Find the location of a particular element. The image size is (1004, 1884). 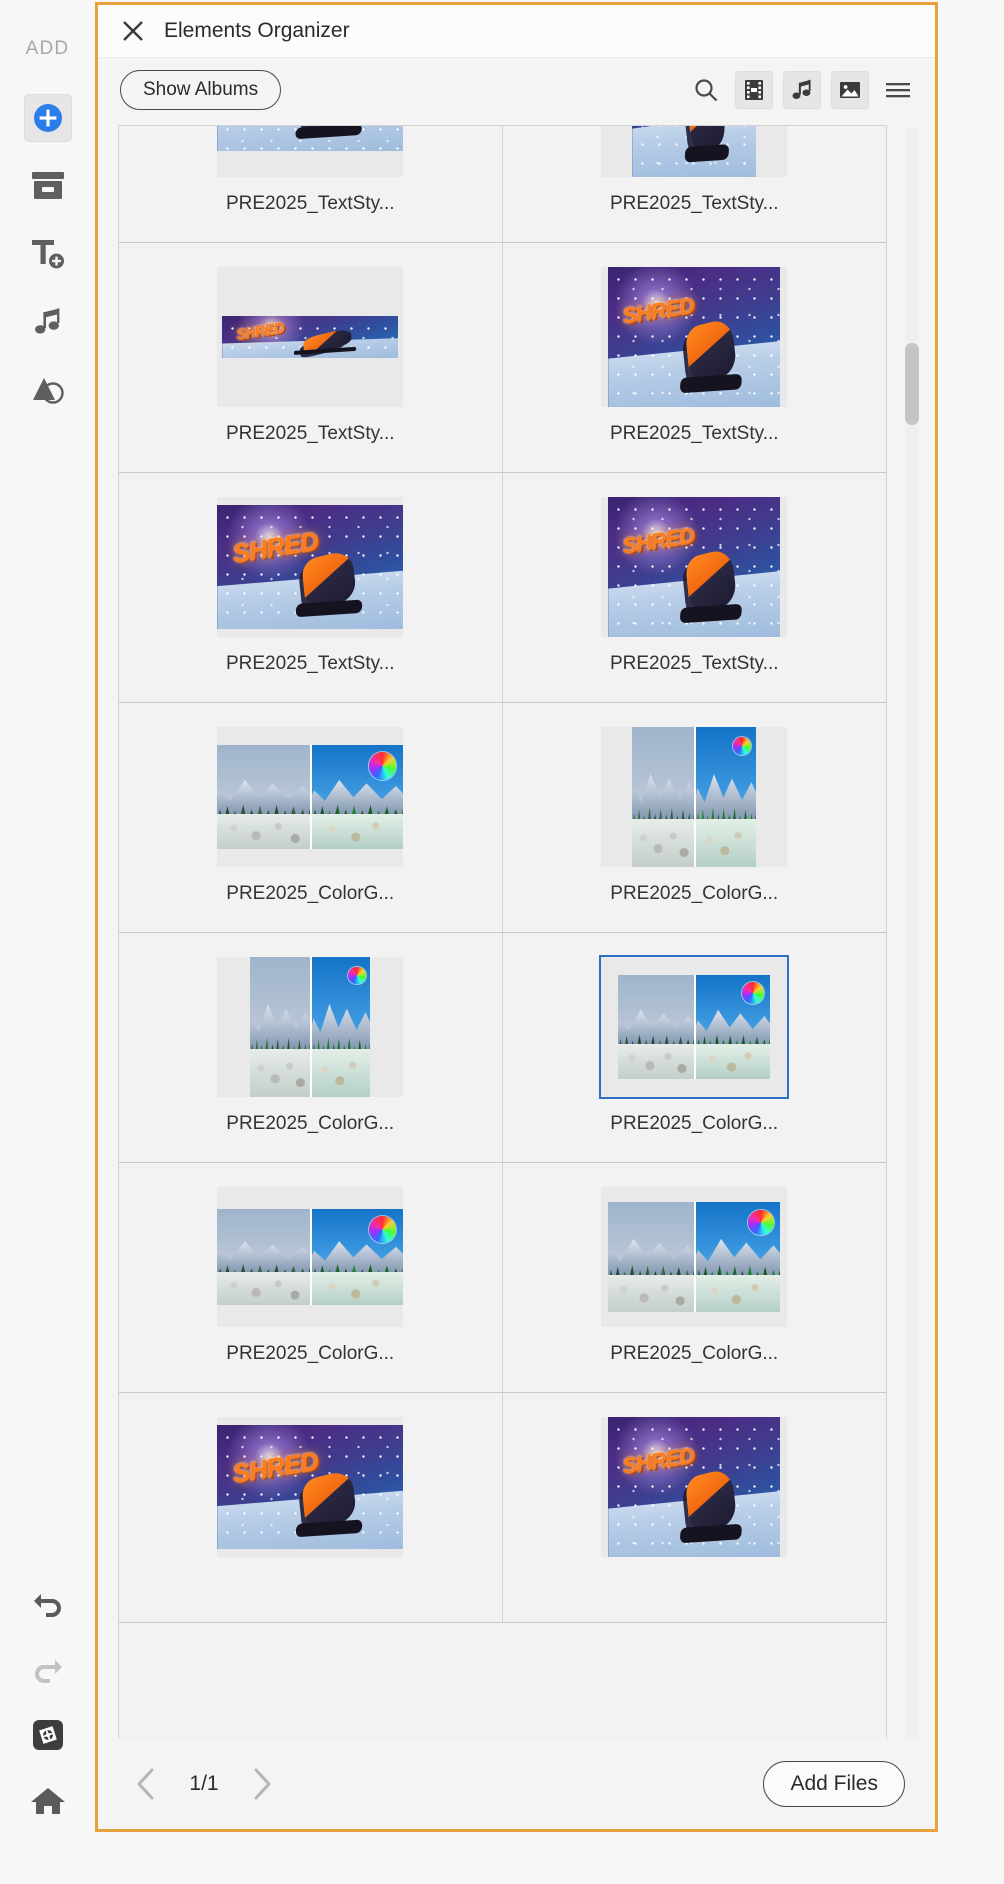

search-icon is located at coordinates (706, 90).